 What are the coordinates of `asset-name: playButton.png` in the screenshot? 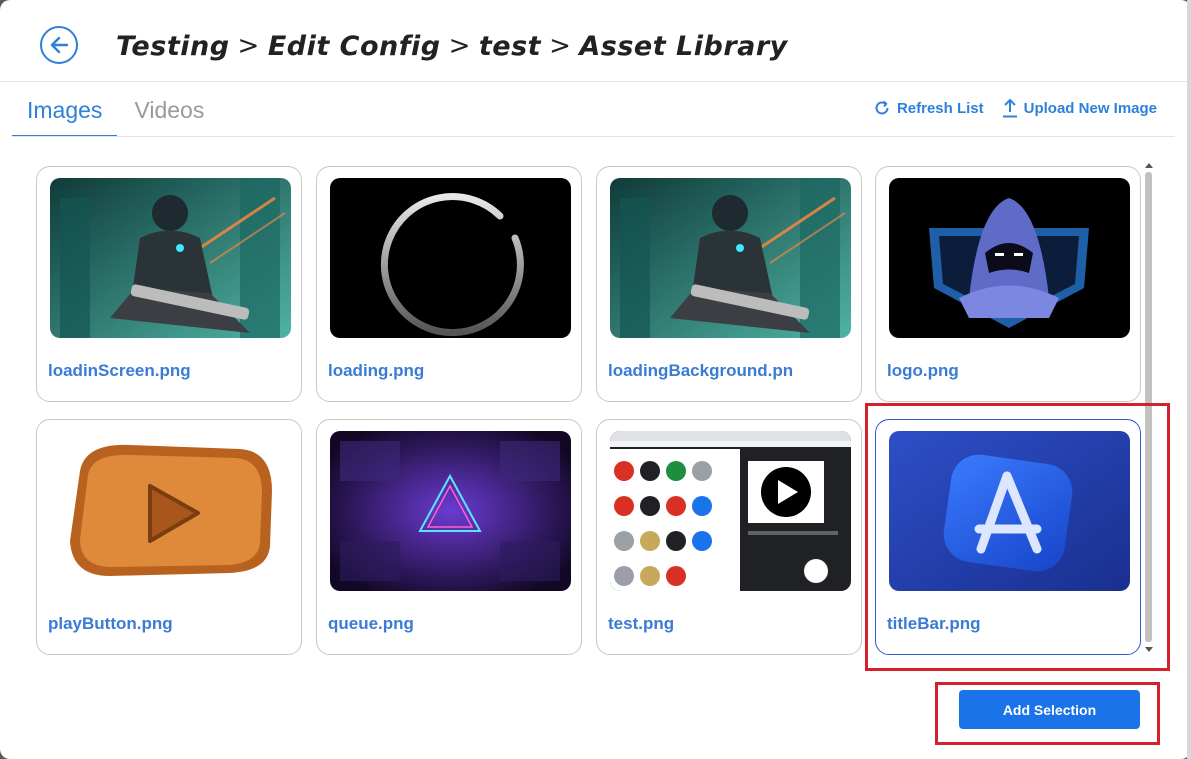 It's located at (110, 623).